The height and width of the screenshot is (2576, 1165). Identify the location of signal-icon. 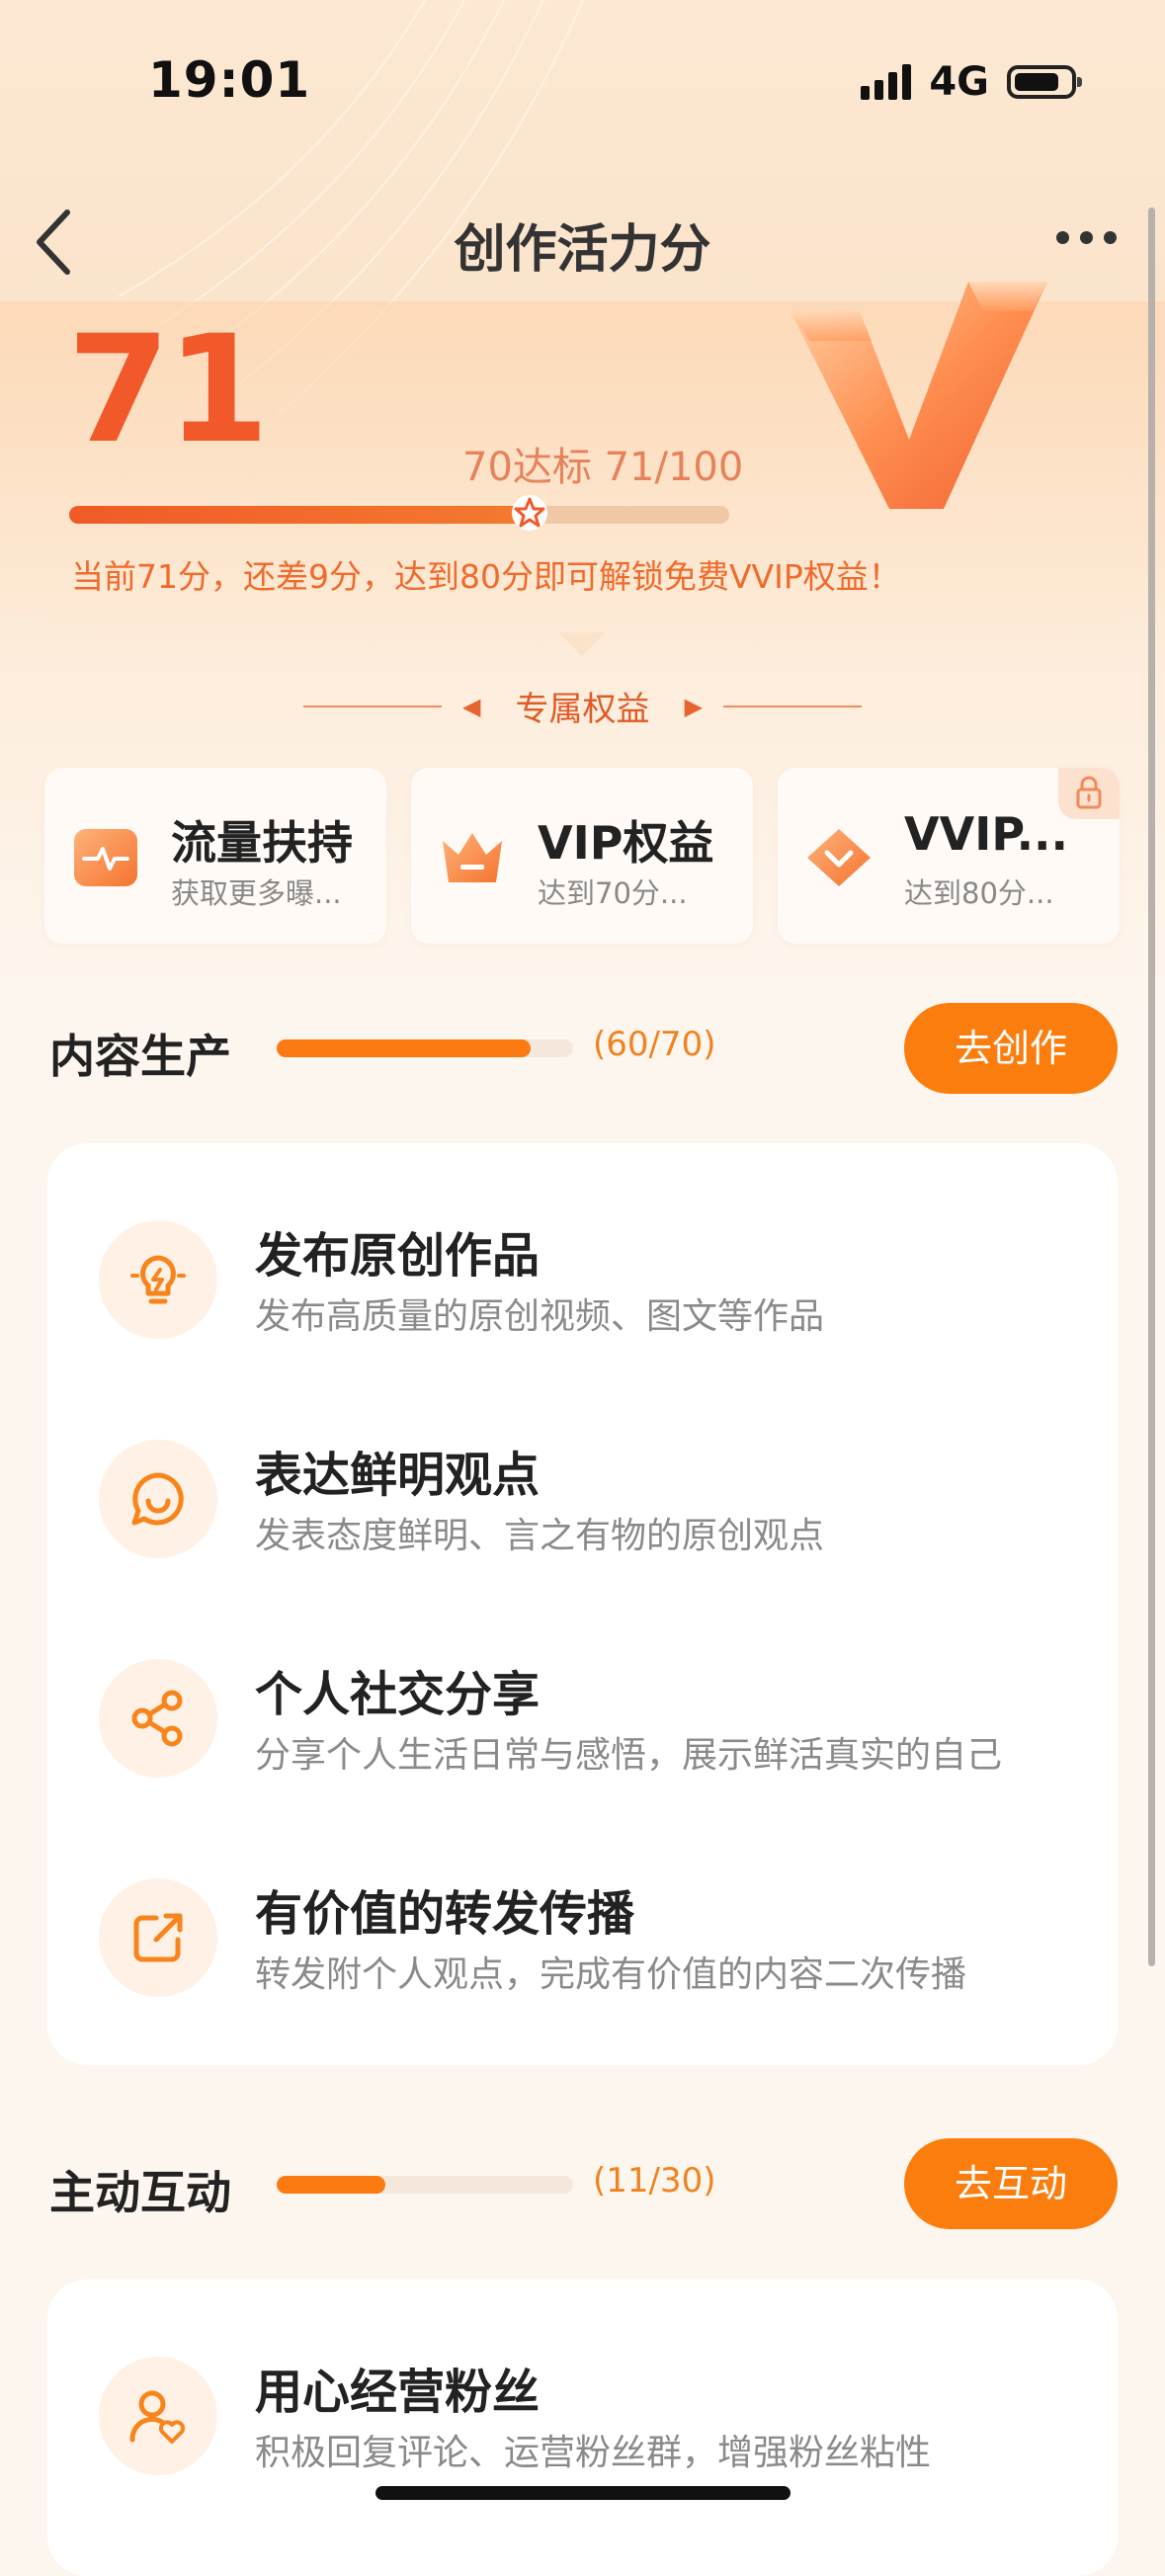
(886, 82).